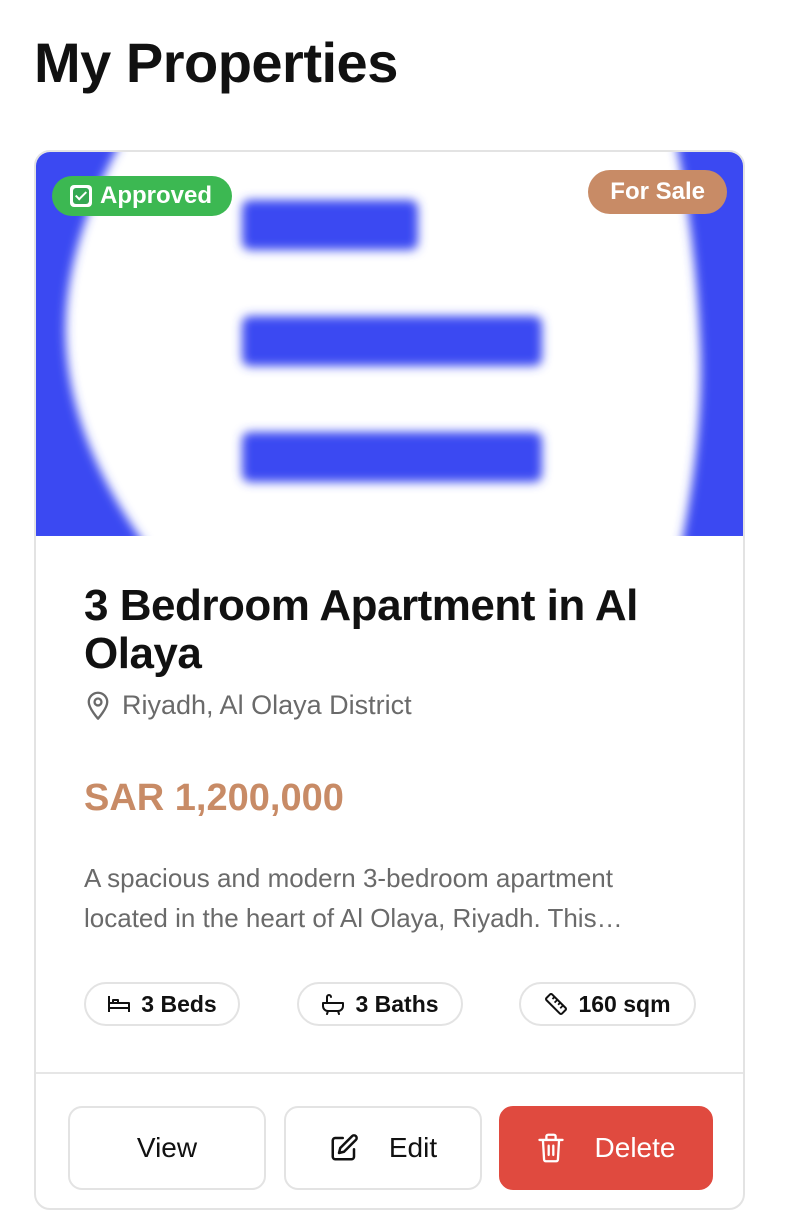 Image resolution: width=812 pixels, height=1210 pixels. What do you see at coordinates (214, 798) in the screenshot?
I see `property-price: SAR 1,200,000` at bounding box center [214, 798].